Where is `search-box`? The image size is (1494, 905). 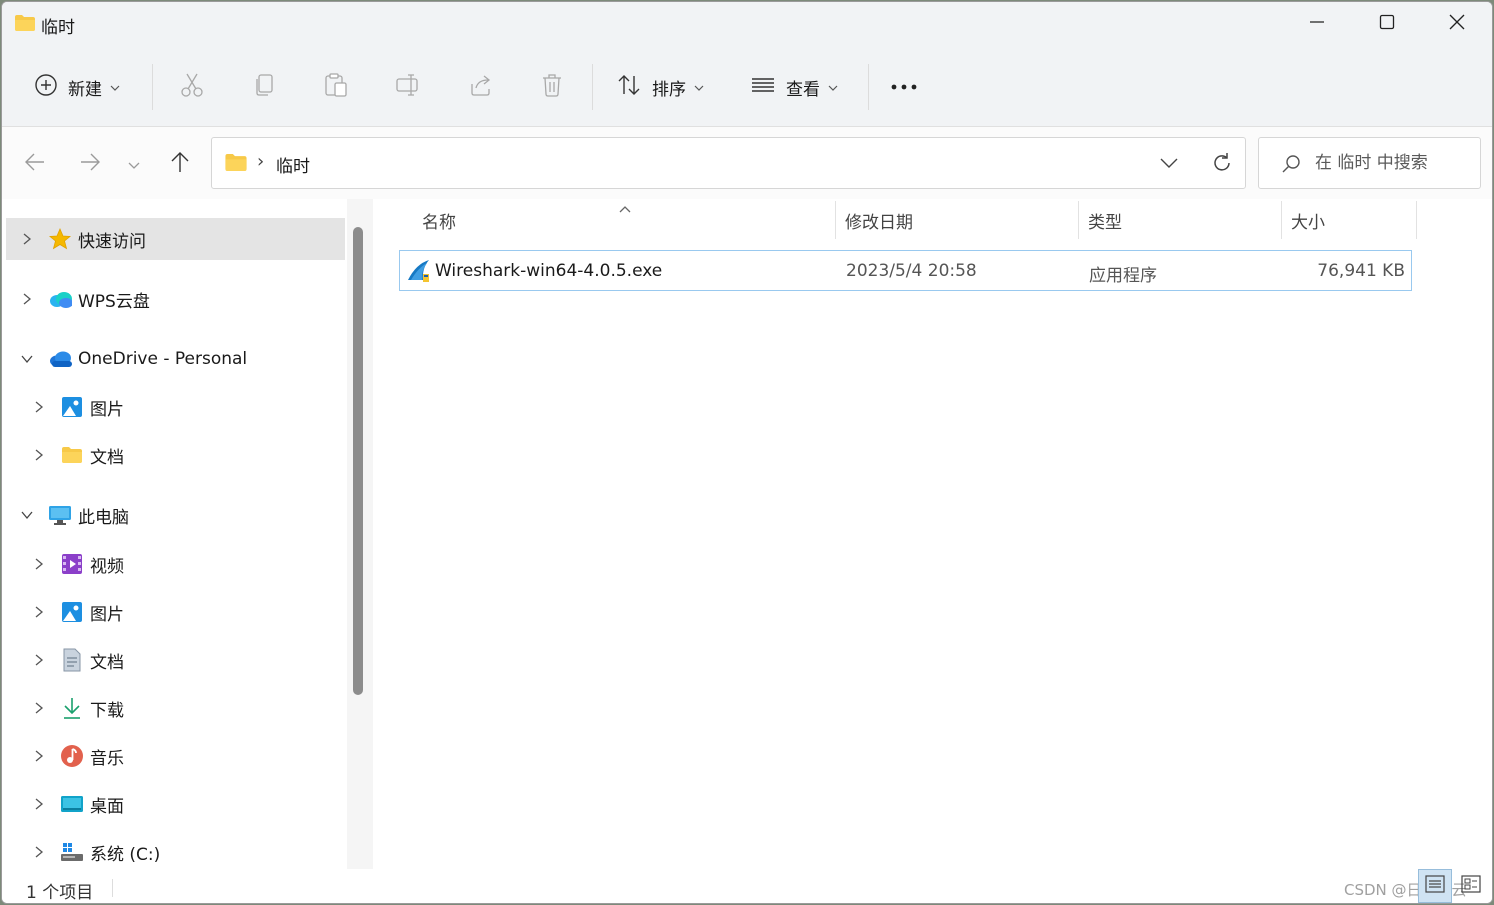 search-box is located at coordinates (1369, 163).